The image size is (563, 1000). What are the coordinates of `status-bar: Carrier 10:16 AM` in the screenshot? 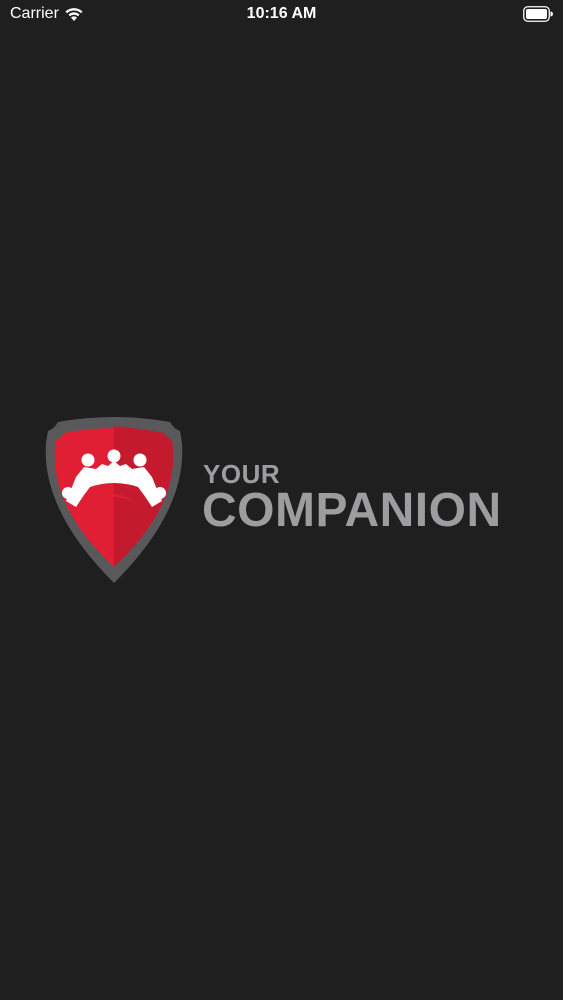 It's located at (281, 15).